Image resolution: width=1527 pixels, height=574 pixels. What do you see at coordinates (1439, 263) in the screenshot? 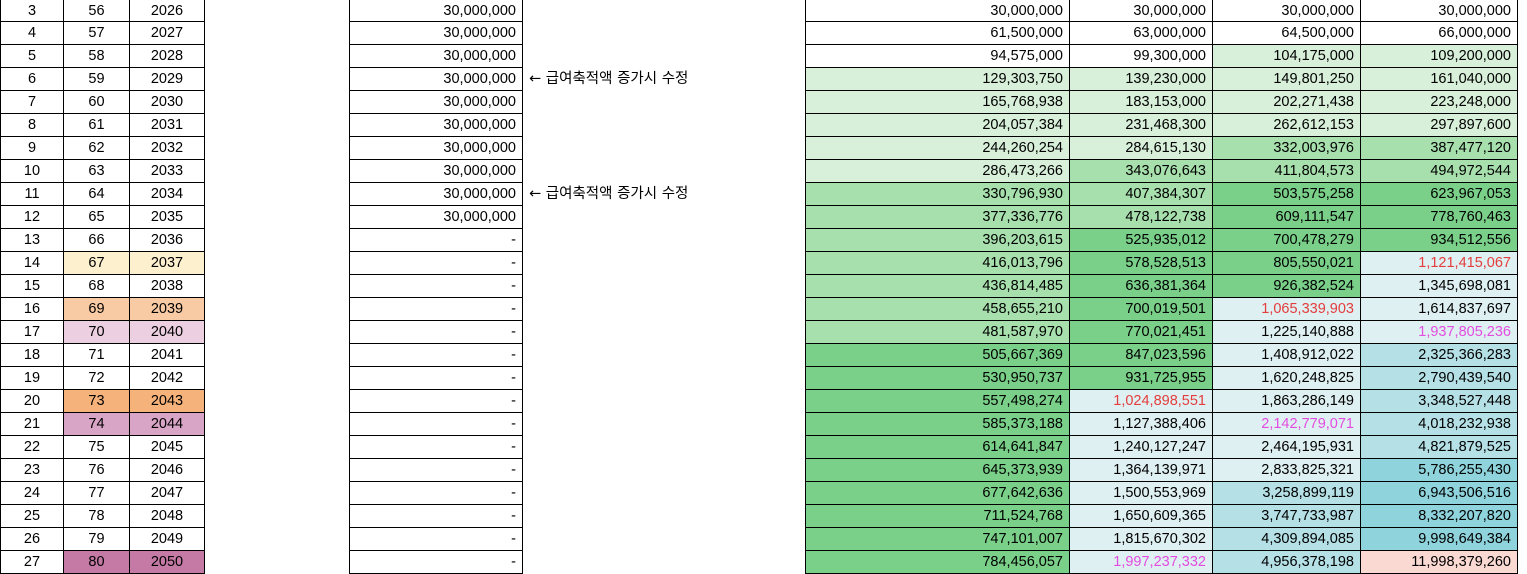
I see `projection-cell: 1,121,415,067` at bounding box center [1439, 263].